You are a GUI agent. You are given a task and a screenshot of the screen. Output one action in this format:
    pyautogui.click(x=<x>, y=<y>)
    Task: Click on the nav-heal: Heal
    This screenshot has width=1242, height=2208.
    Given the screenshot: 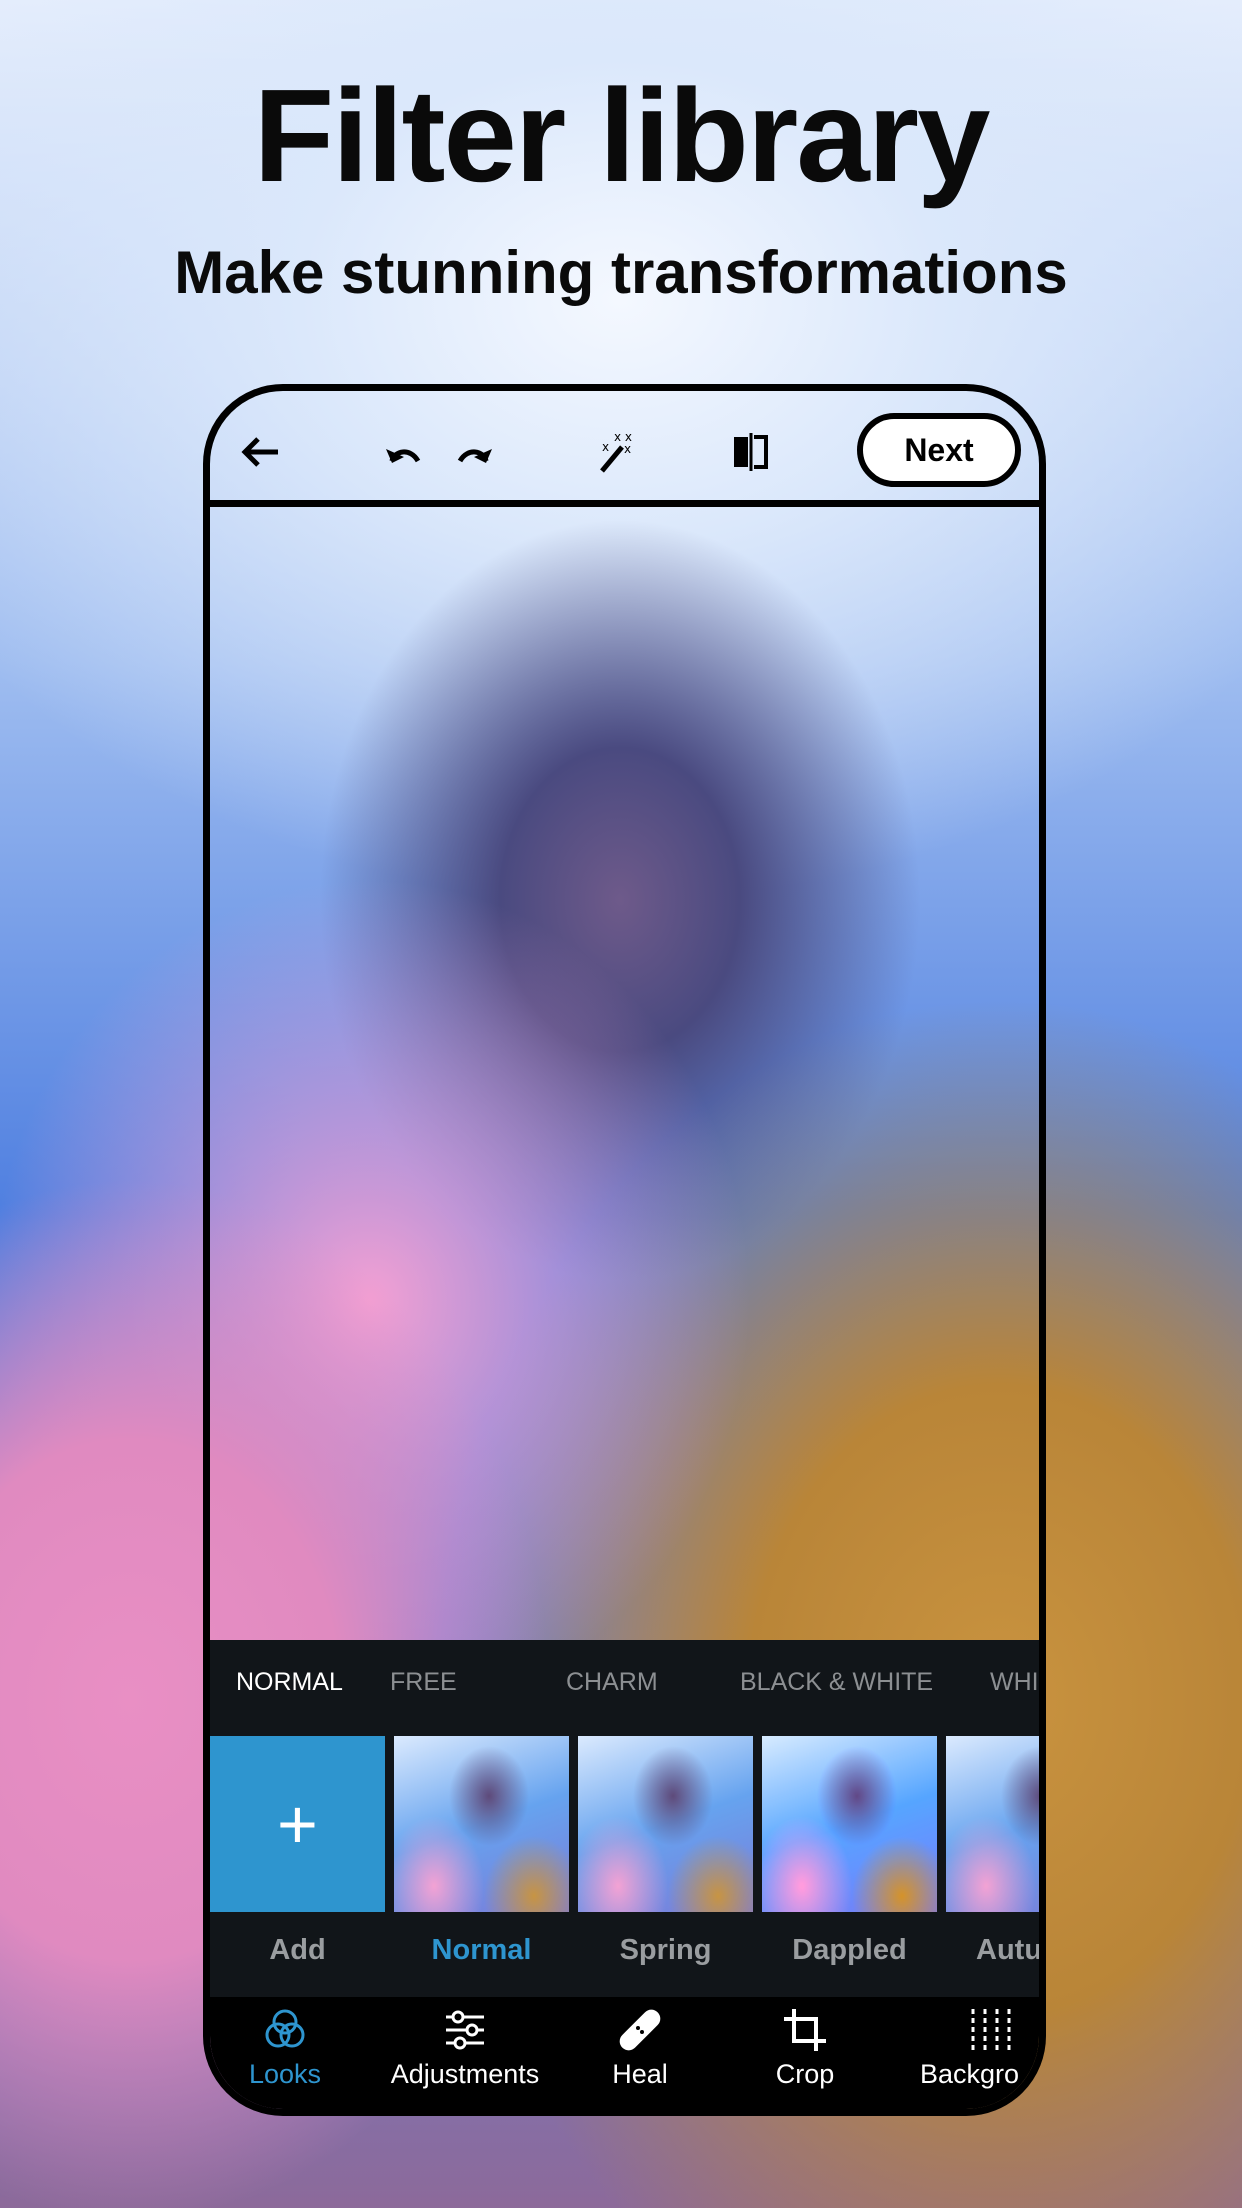 What is the action you would take?
    pyautogui.click(x=640, y=2048)
    